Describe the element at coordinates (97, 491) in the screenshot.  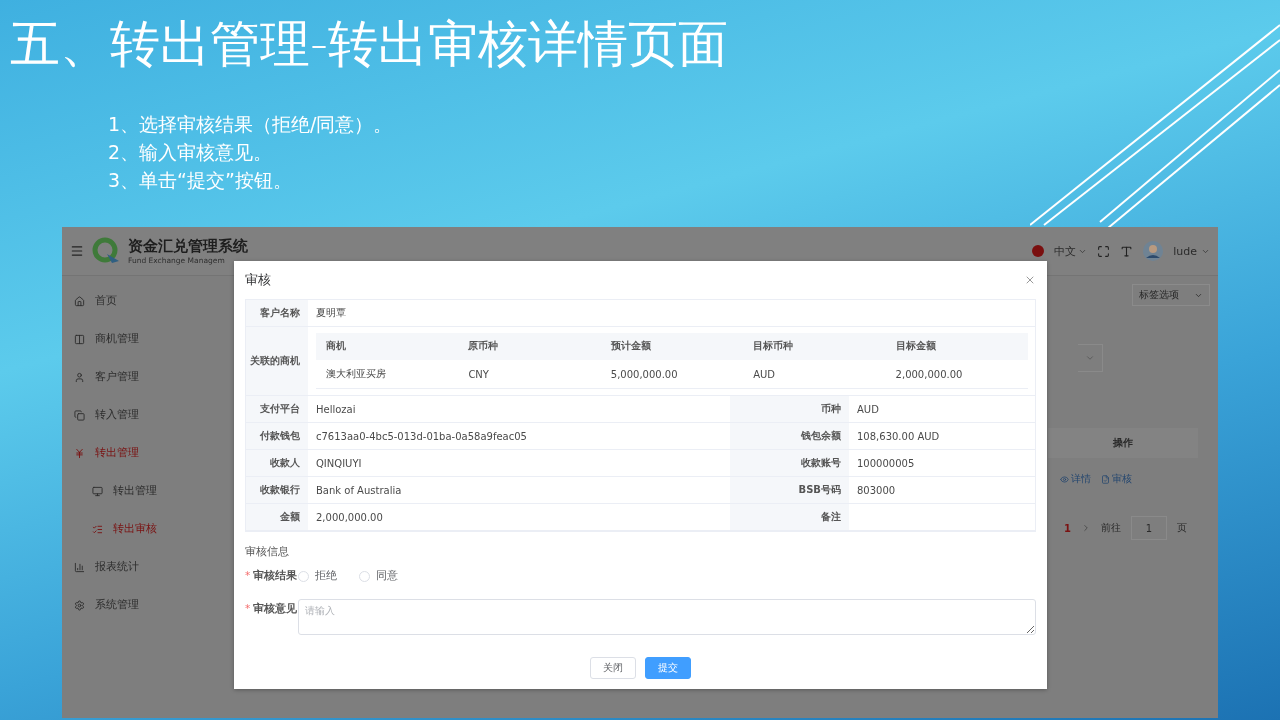
I see `monitor-icon` at that location.